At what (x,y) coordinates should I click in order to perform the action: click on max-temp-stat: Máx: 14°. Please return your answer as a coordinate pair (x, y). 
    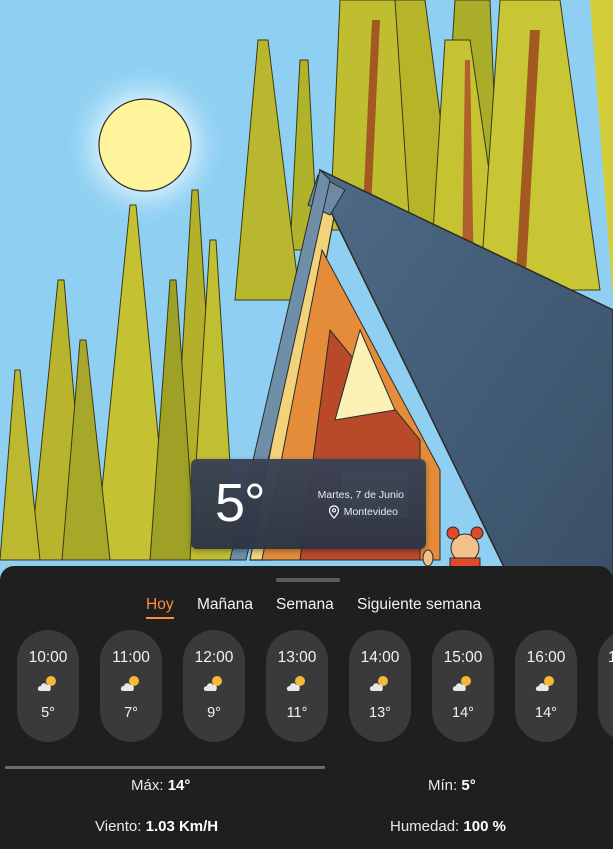
    Looking at the image, I should click on (160, 785).